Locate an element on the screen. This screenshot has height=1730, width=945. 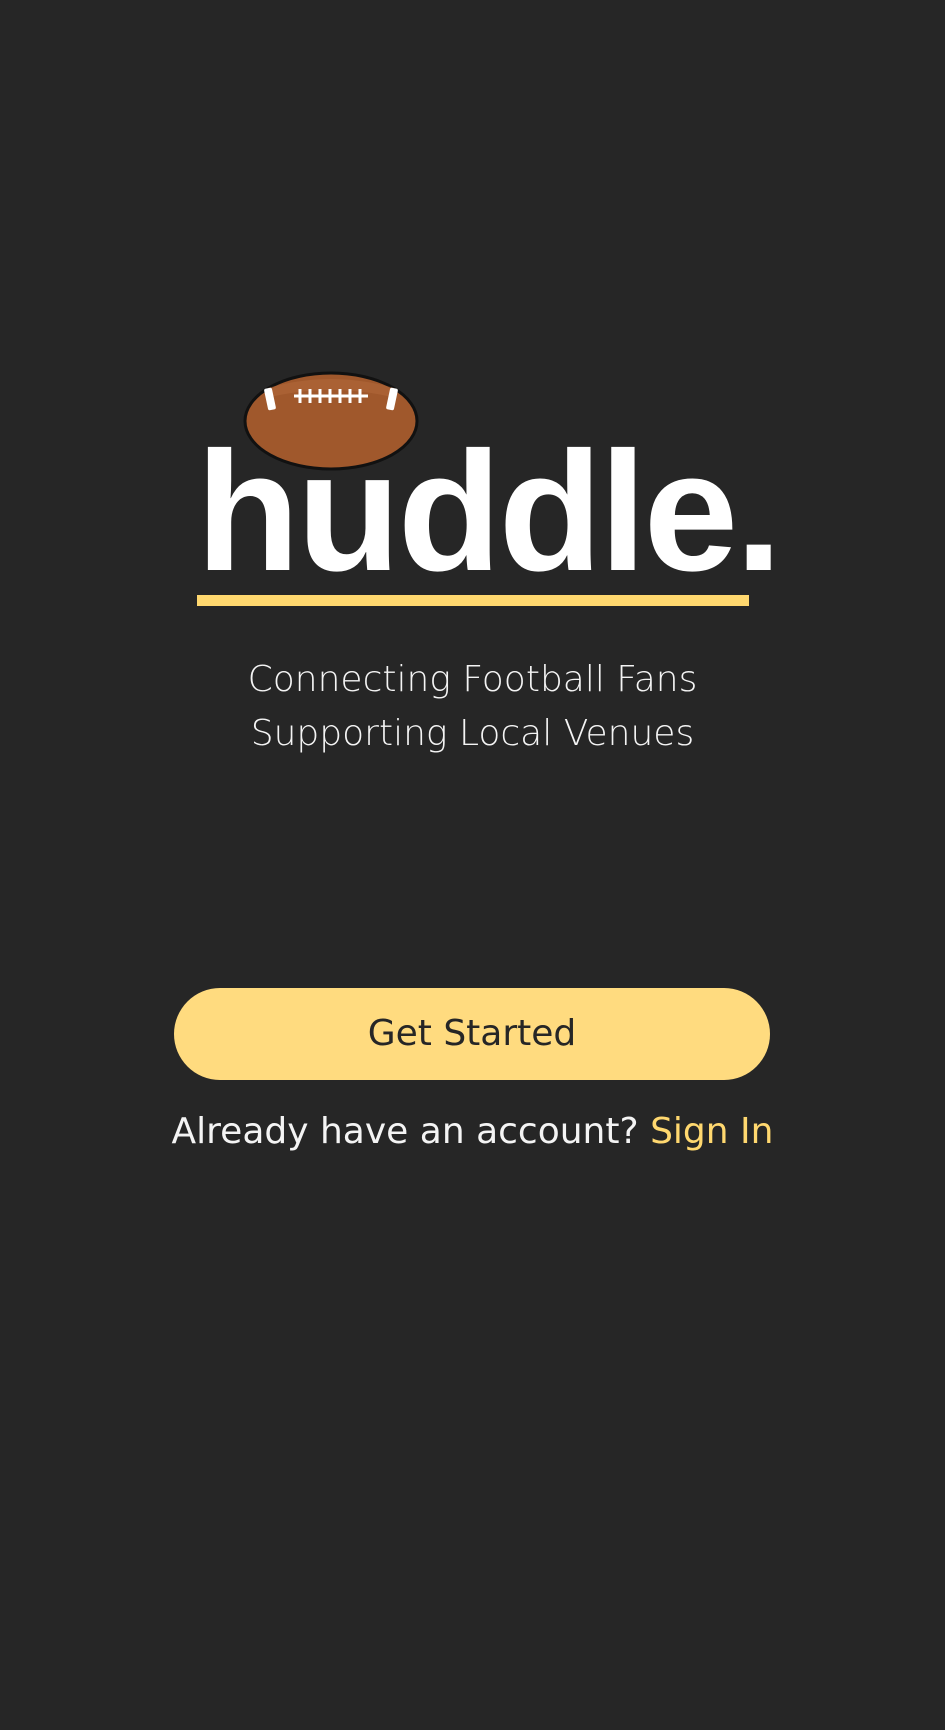
get-started-button: Get Started is located at coordinates (472, 1034).